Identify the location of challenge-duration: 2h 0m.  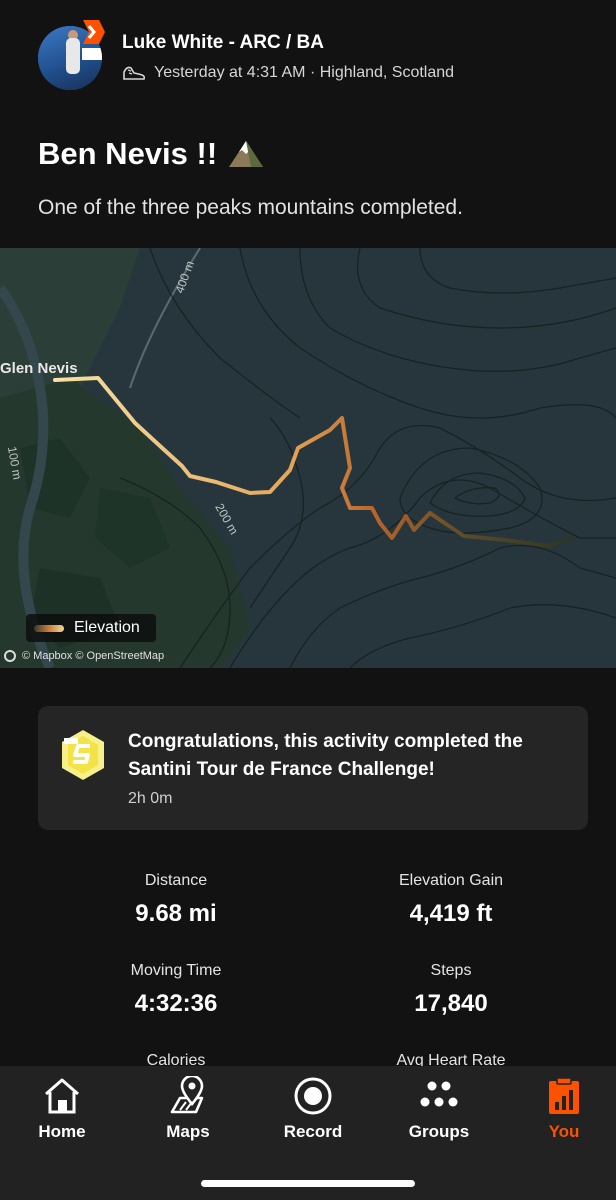
(150, 798).